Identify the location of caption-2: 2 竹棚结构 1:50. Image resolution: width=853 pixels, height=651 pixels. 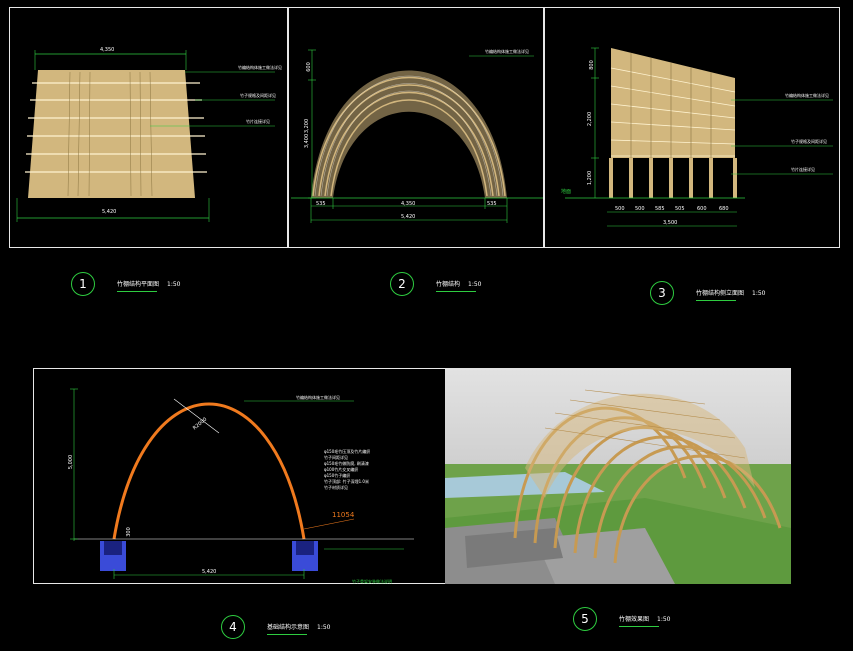
(436, 284).